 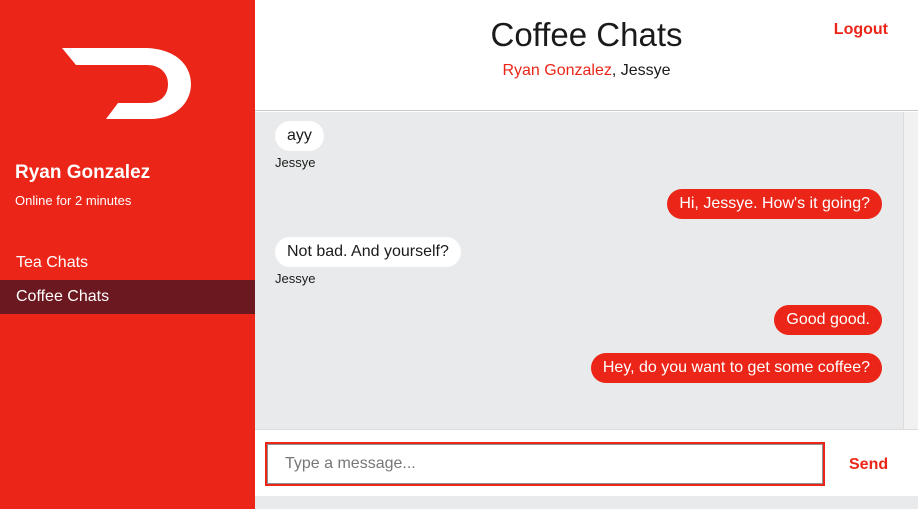 What do you see at coordinates (586, 34) in the screenshot?
I see `page-title: Coffee Chats` at bounding box center [586, 34].